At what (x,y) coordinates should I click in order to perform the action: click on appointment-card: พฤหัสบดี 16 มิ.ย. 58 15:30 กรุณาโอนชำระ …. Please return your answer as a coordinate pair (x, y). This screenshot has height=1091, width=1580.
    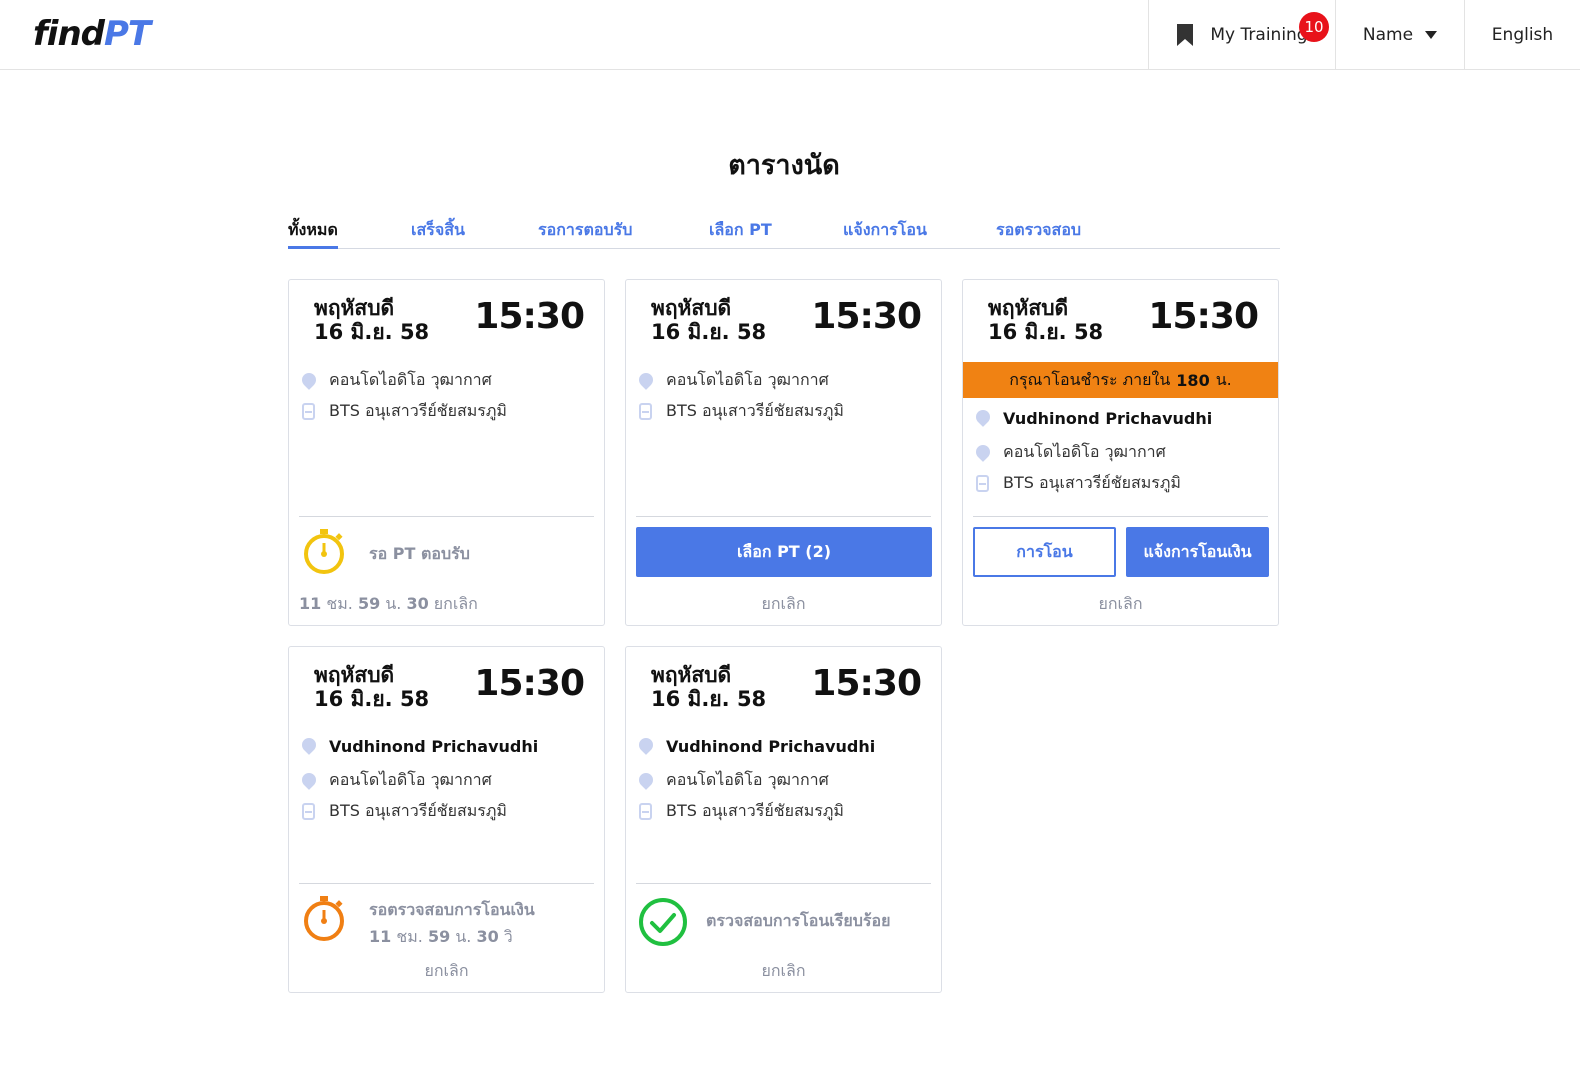
    Looking at the image, I should click on (1120, 452).